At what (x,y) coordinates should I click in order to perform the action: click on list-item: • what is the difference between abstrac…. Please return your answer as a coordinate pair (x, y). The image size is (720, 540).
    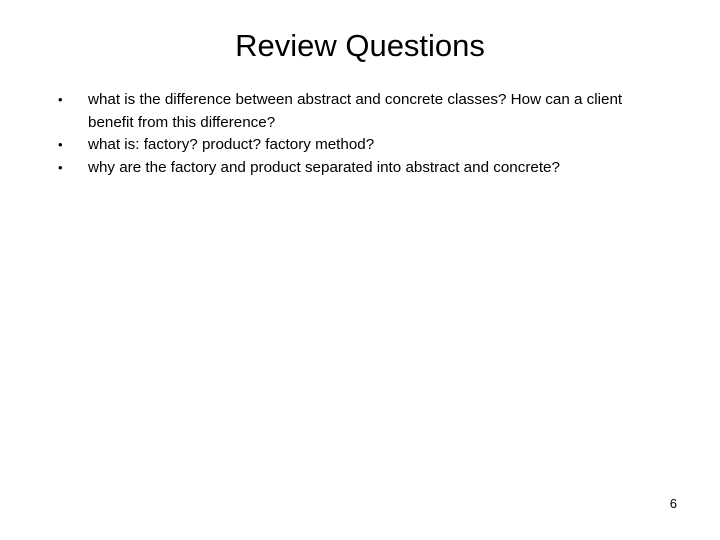
    Looking at the image, I should click on (358, 111).